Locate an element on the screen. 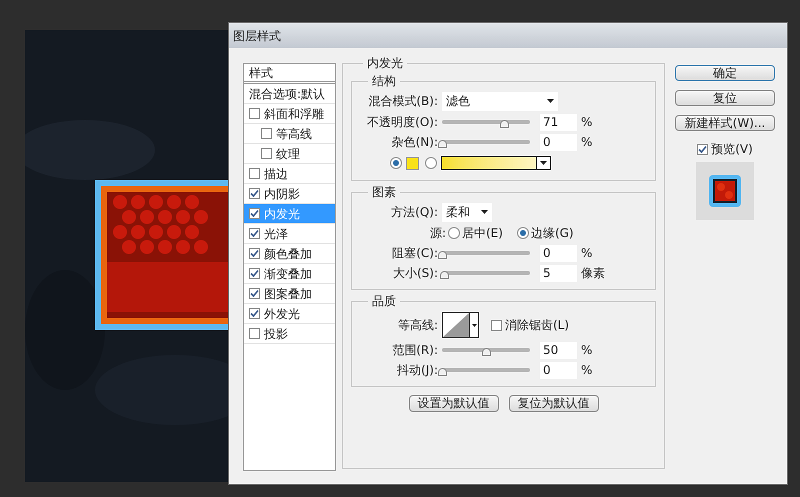 The image size is (800, 497). style-list-item: 渐变叠加 is located at coordinates (289, 274).